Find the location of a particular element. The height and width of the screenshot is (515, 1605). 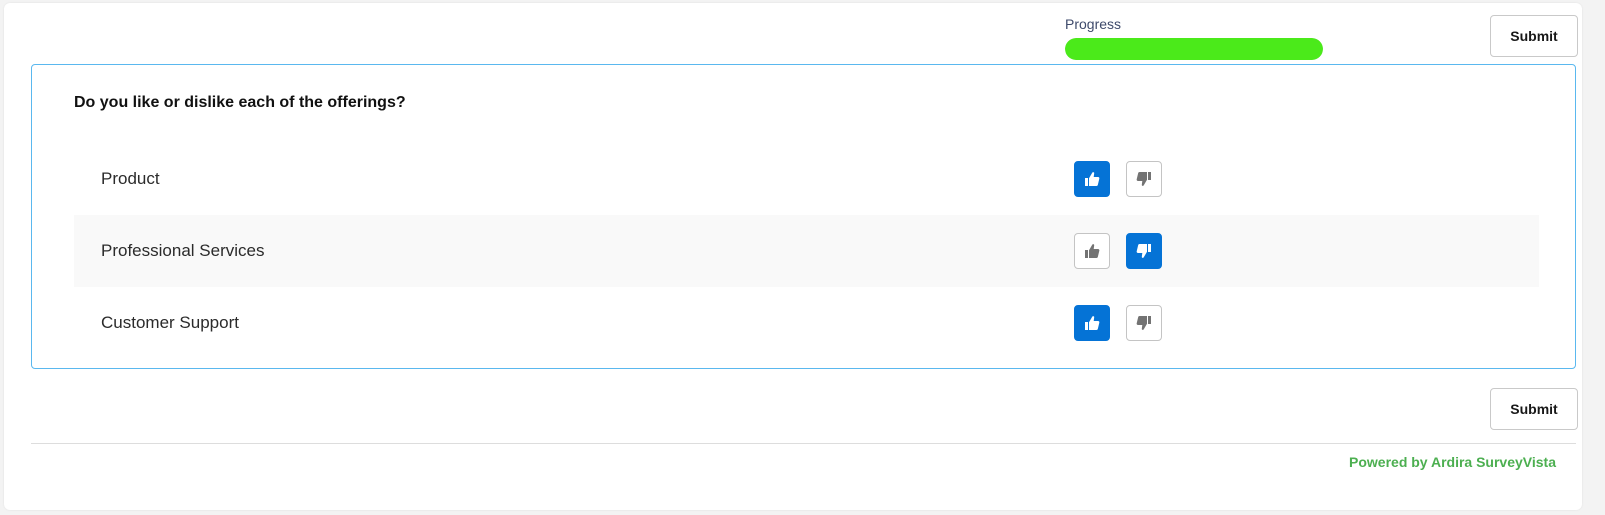

submit-button-bottom: Submit is located at coordinates (1534, 409).